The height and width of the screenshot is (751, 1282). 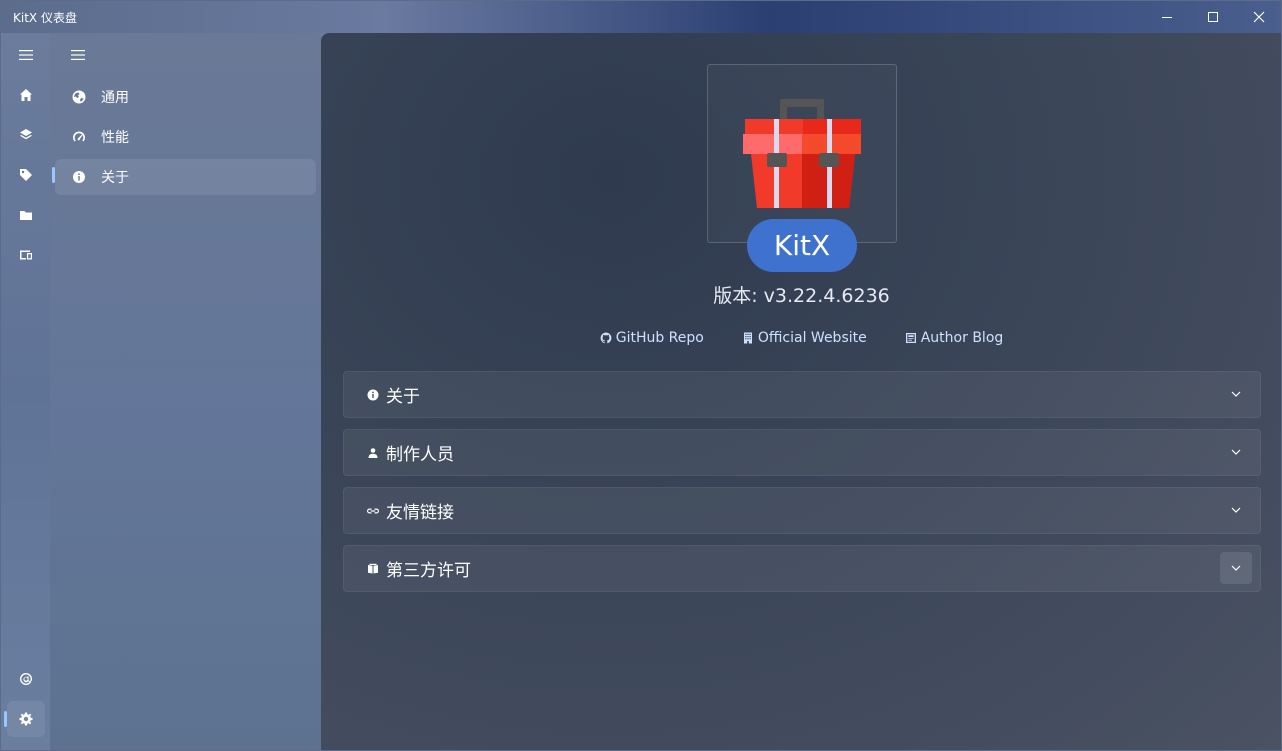 I want to click on nav-pane-toggle-button, so click(x=73, y=55).